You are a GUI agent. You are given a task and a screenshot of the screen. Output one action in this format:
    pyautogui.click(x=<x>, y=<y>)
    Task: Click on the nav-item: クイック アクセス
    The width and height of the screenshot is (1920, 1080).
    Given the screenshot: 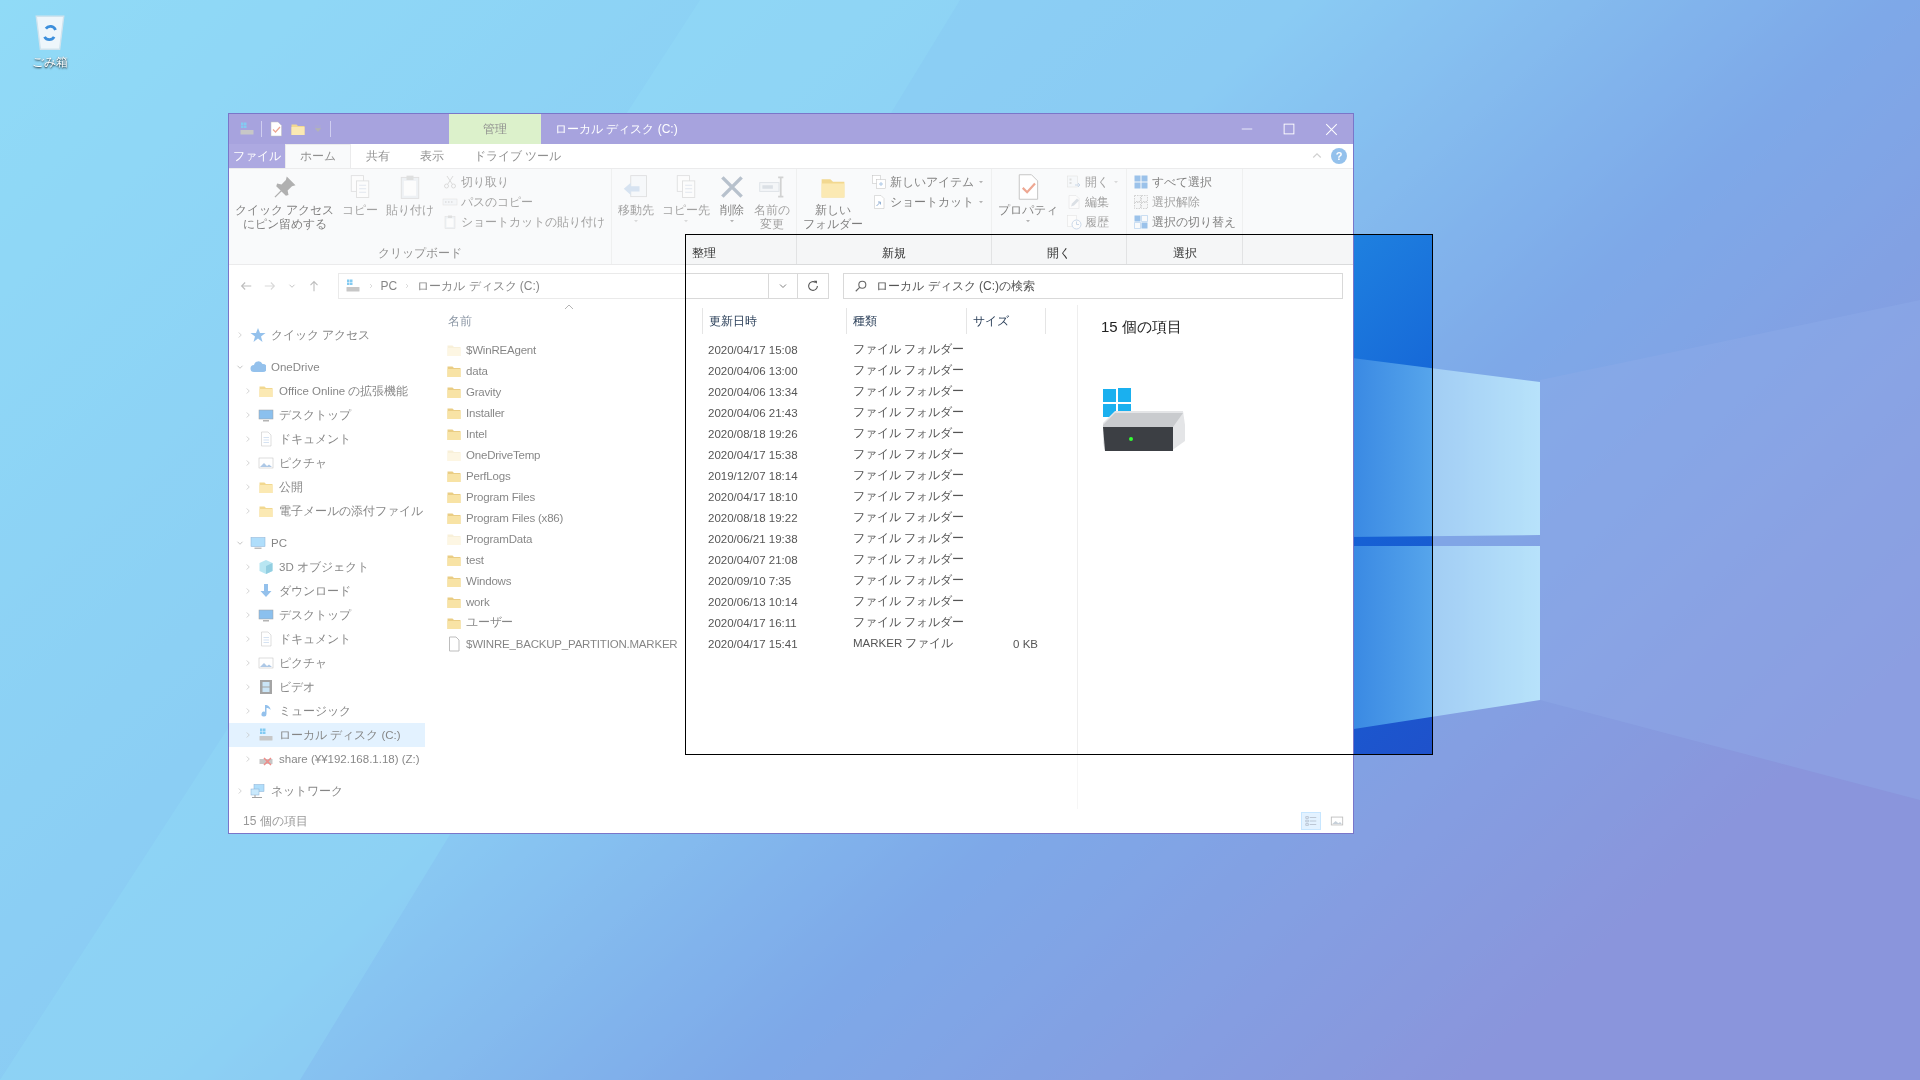 What is the action you would take?
    pyautogui.click(x=327, y=335)
    